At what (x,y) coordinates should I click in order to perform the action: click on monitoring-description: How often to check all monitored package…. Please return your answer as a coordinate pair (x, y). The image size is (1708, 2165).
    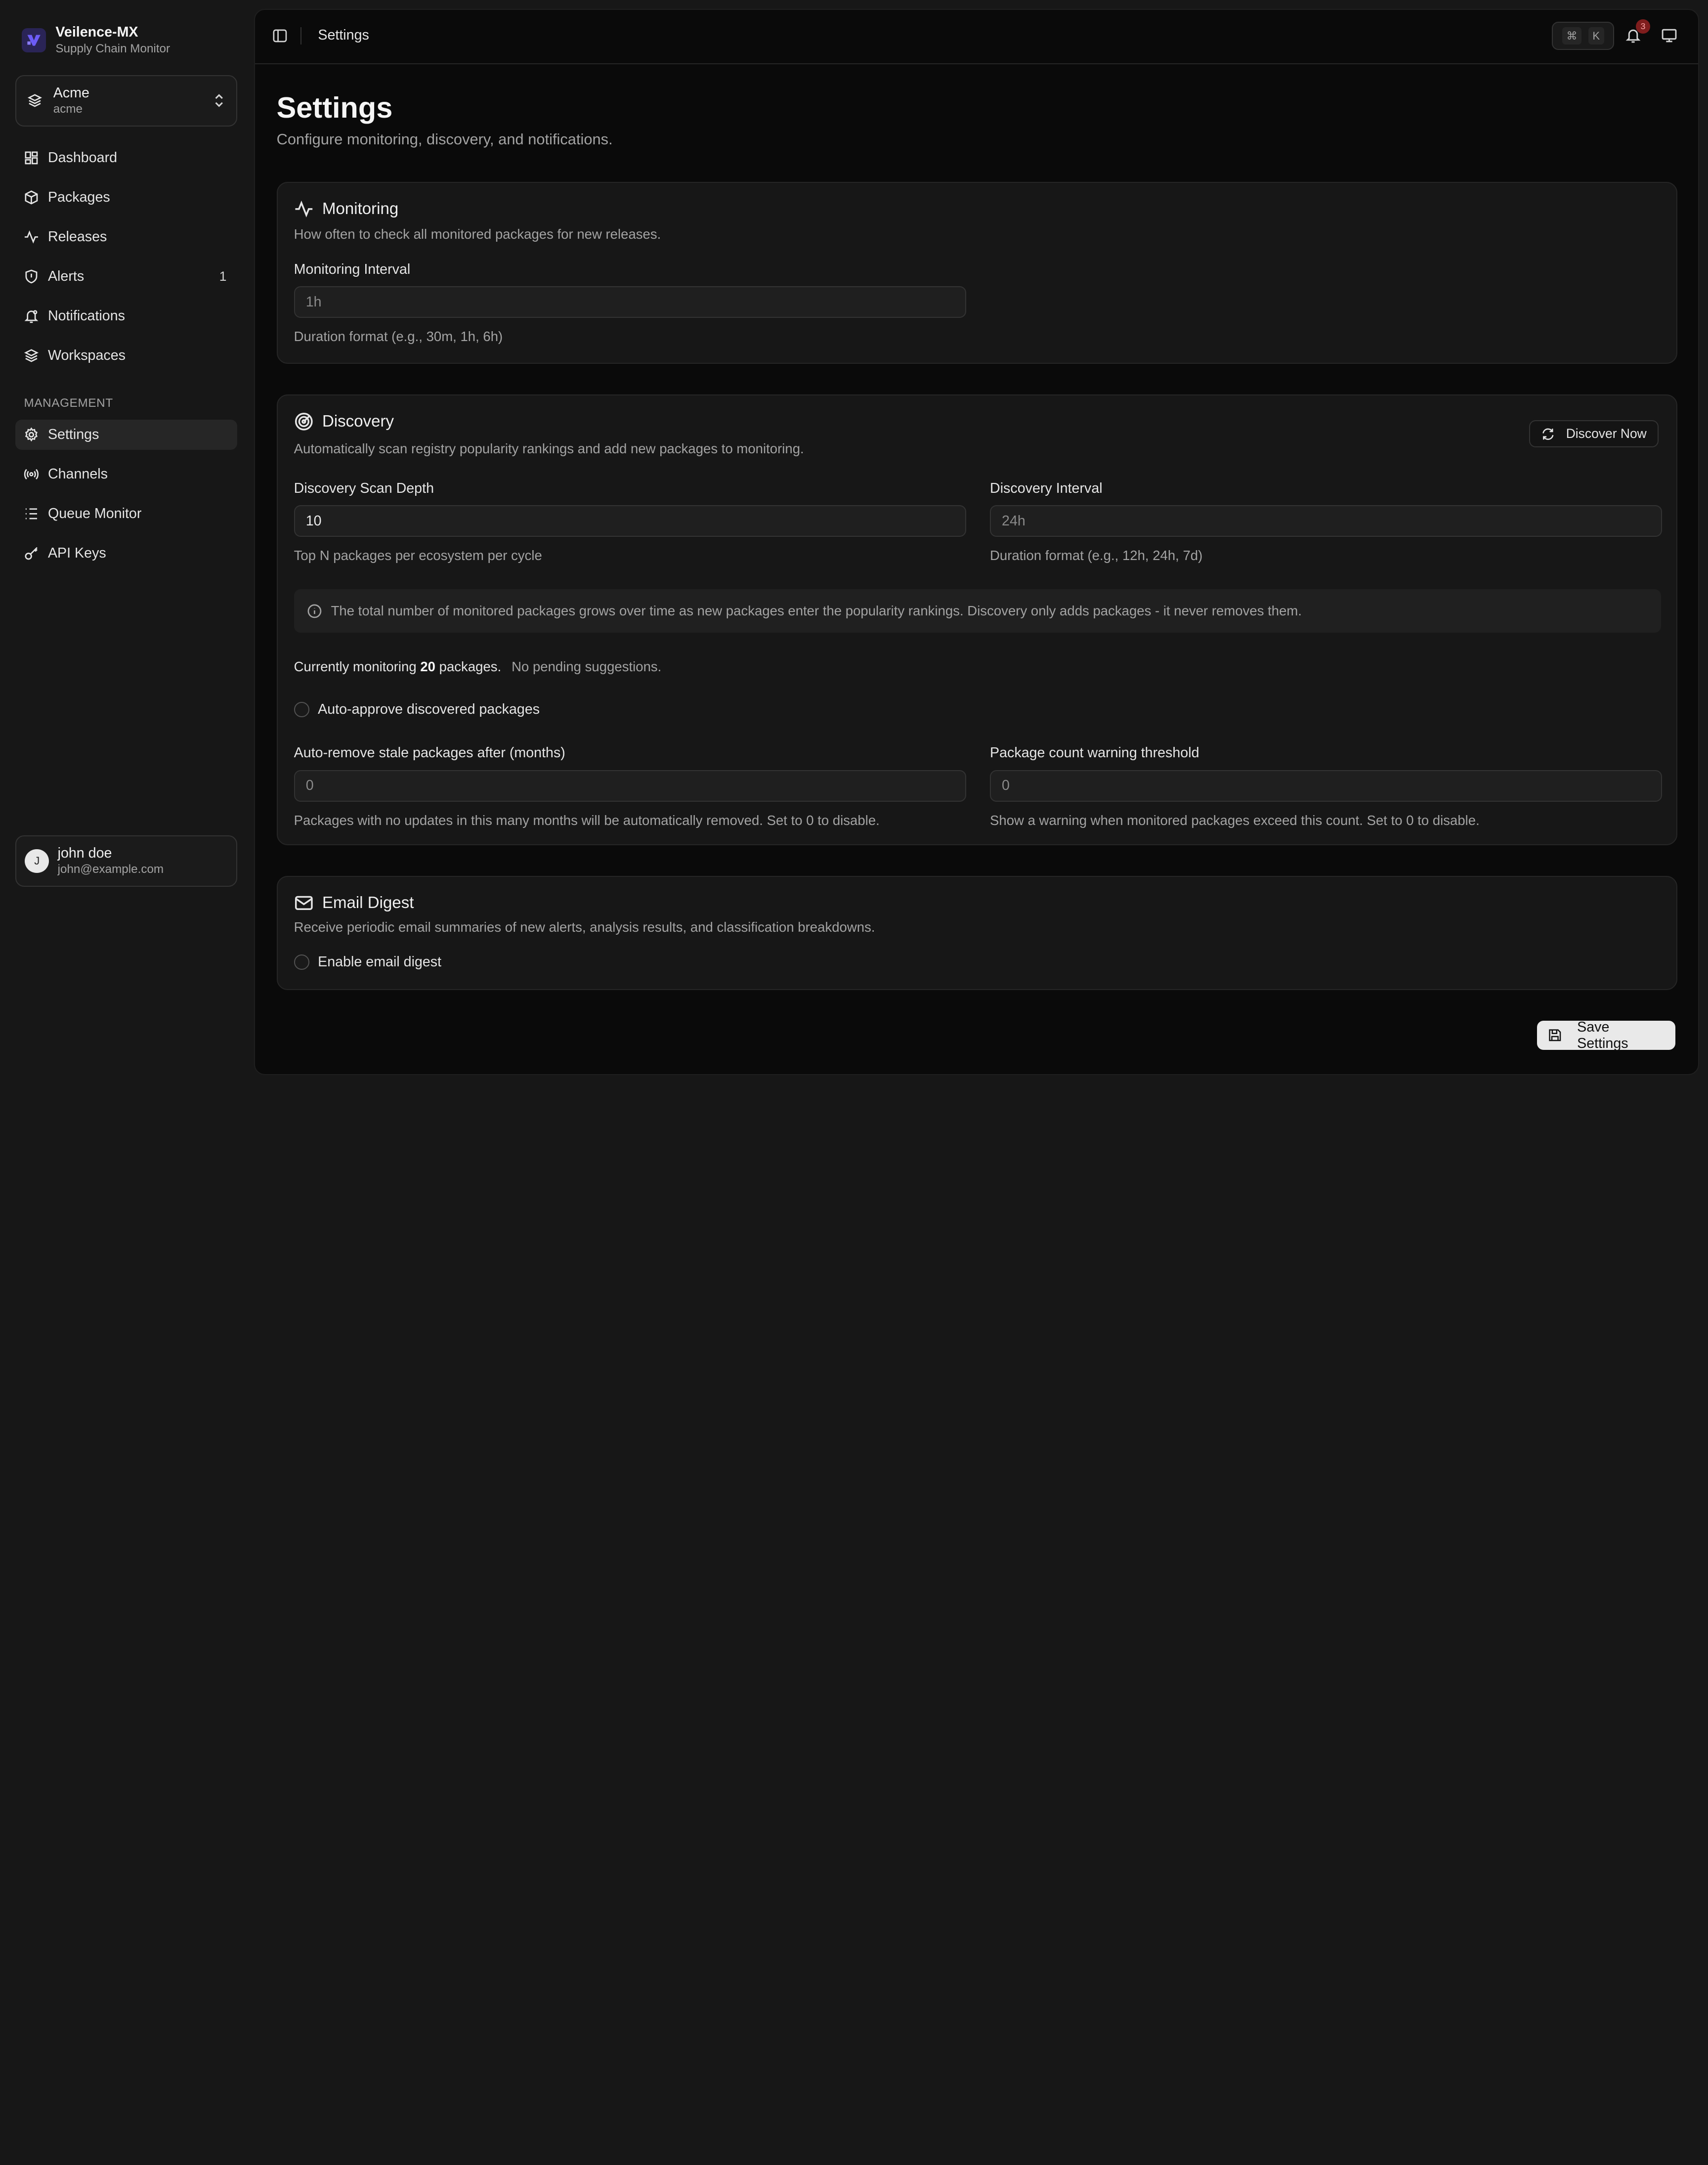
    Looking at the image, I should click on (477, 234).